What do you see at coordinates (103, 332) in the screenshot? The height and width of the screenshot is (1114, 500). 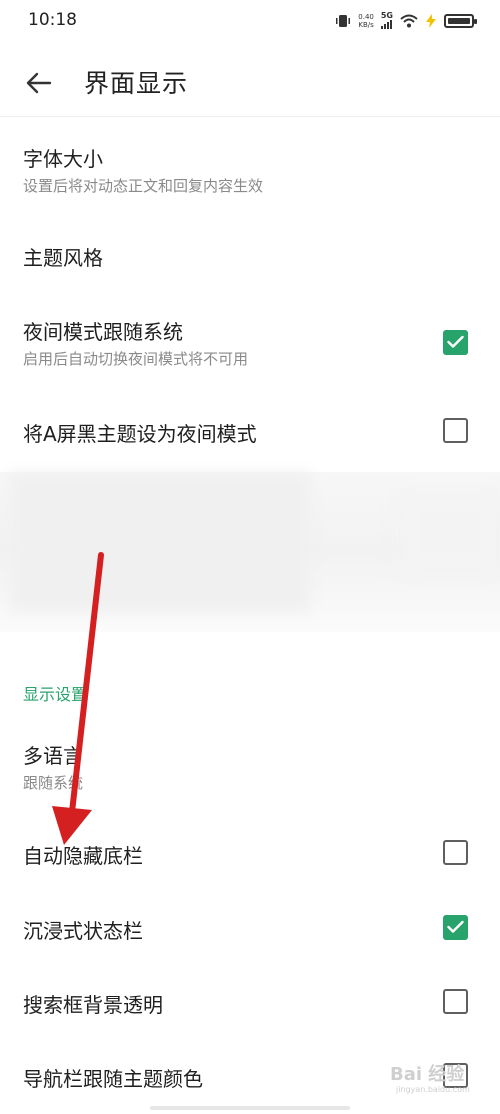 I see `setting-title: 夜间模式跟随系统` at bounding box center [103, 332].